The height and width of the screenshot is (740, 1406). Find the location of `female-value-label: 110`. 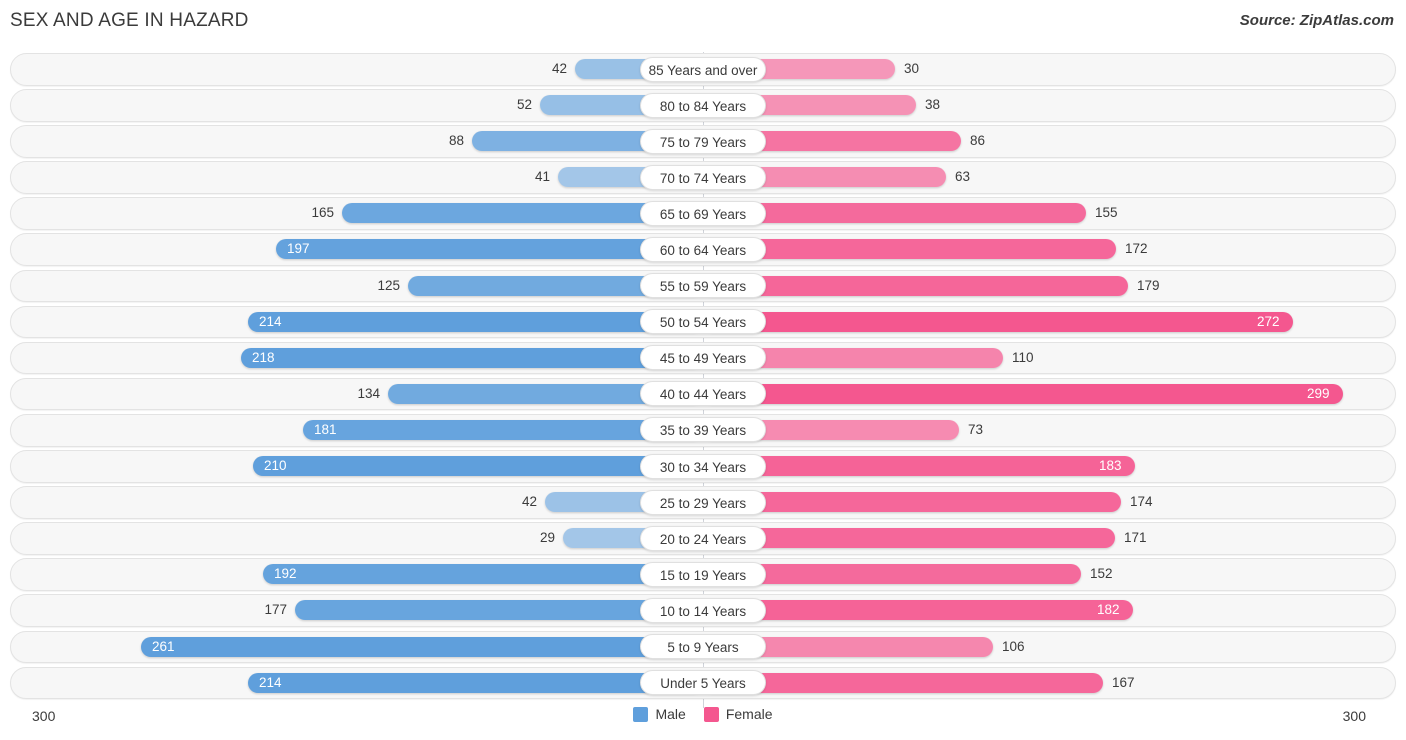

female-value-label: 110 is located at coordinates (1023, 357).